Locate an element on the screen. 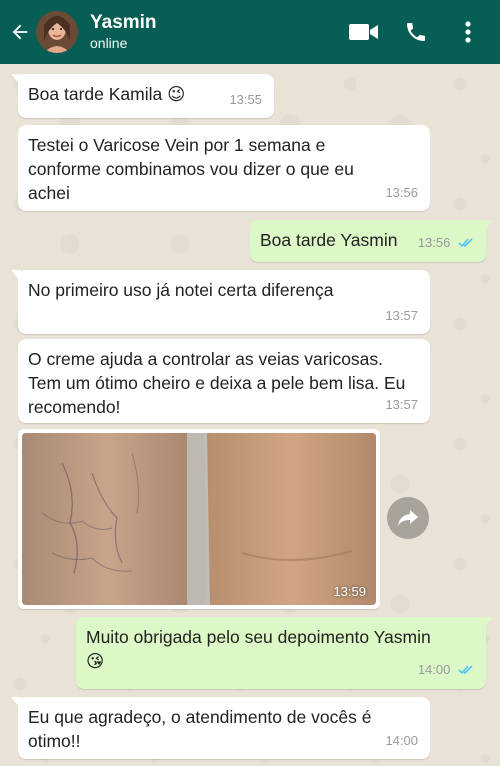  contact-info: Yasmin online is located at coordinates (211, 32).